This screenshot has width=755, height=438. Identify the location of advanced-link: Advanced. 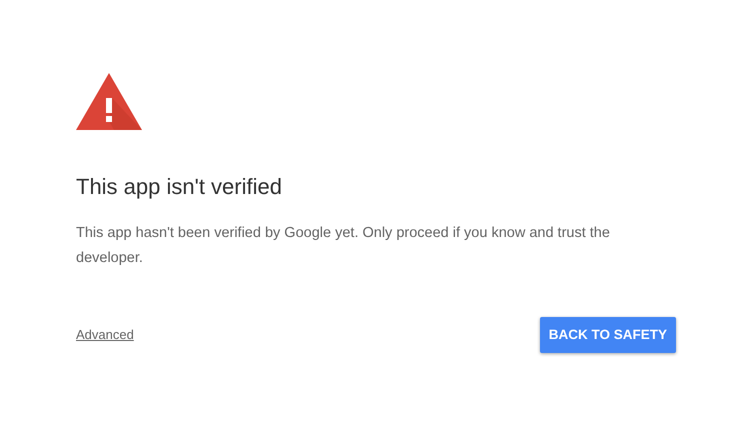
(105, 335).